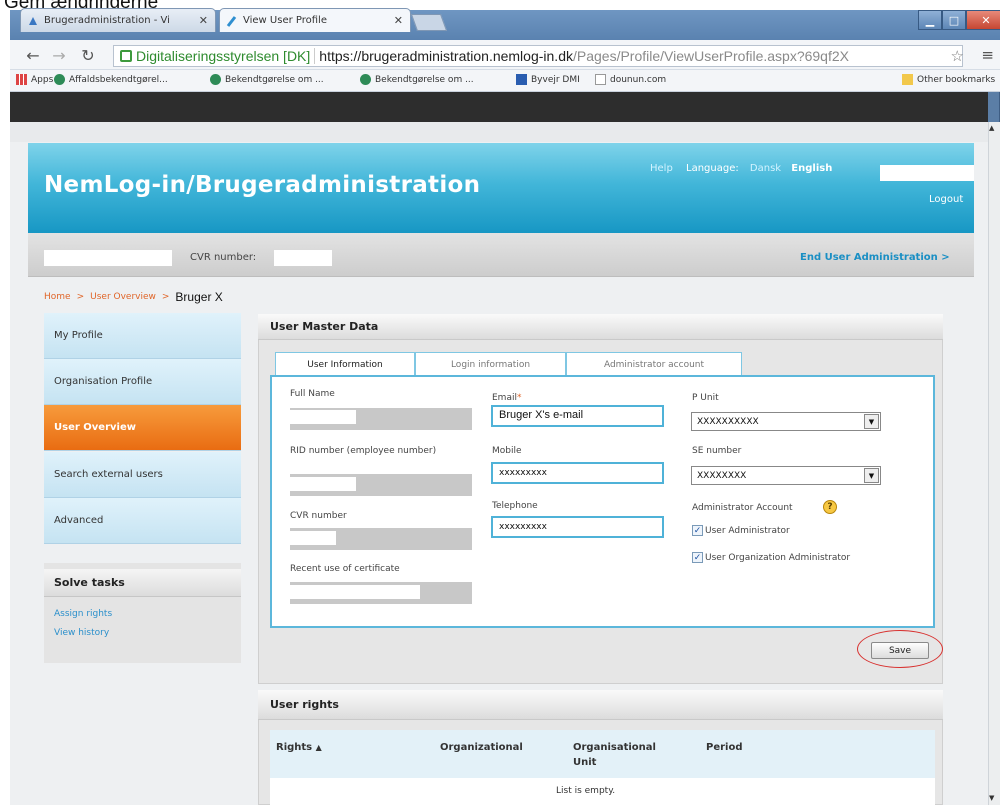  Describe the element at coordinates (88, 55) in the screenshot. I see `reload-icon: ↻` at that location.